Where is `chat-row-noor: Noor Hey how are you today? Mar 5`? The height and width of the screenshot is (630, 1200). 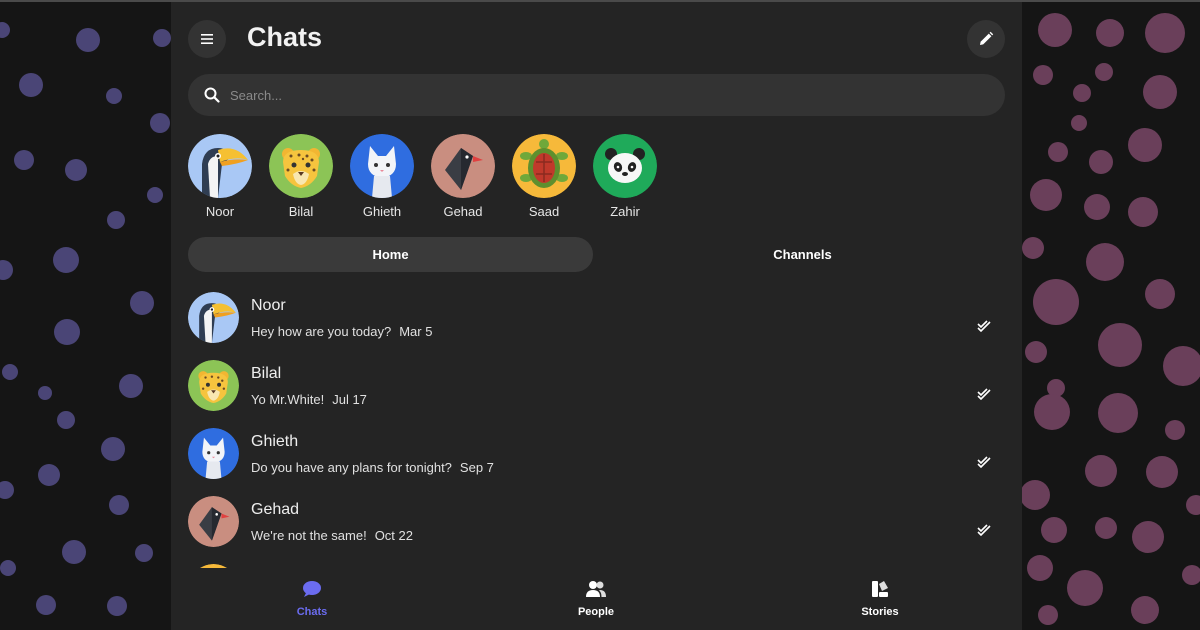
chat-row-noor: Noor Hey how are you today? Mar 5 is located at coordinates (596, 322).